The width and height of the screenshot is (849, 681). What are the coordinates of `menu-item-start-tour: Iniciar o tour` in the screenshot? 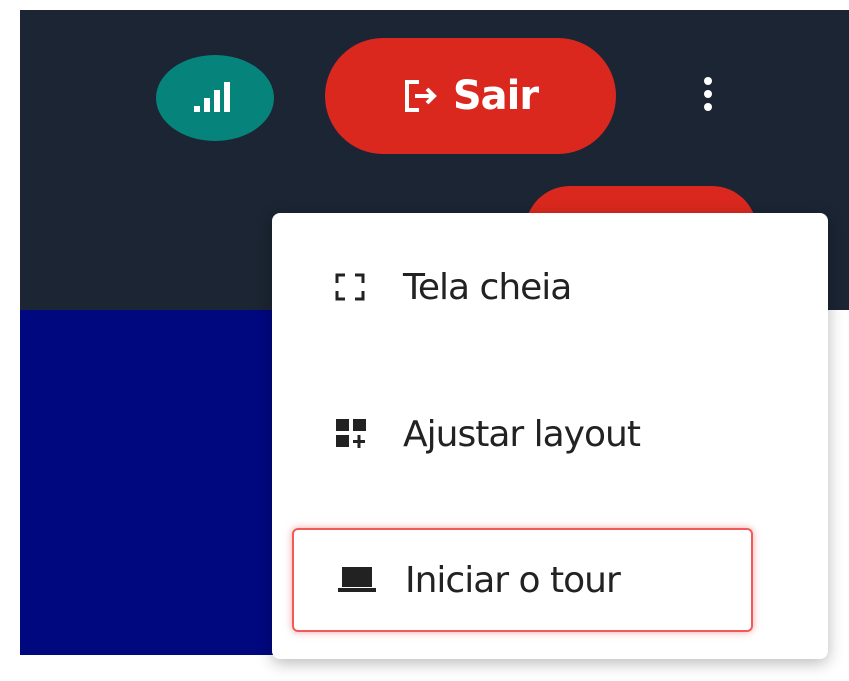 It's located at (522, 580).